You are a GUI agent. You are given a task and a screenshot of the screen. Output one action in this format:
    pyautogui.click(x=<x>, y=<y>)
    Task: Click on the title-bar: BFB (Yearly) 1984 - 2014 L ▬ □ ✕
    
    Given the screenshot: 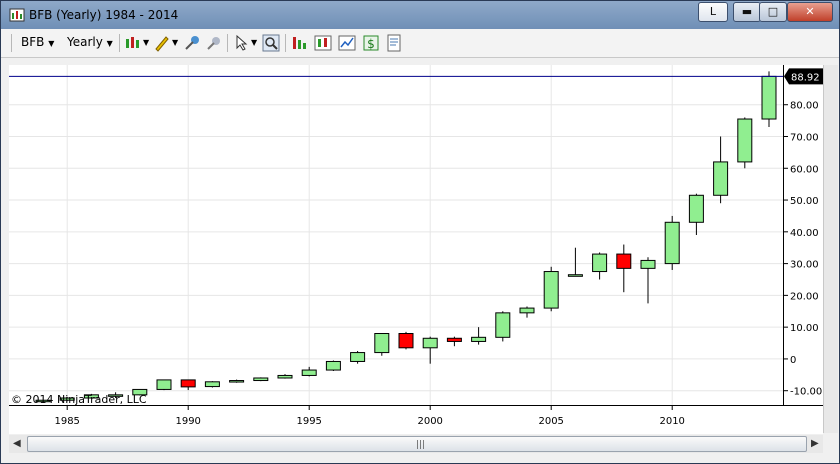 What is the action you would take?
    pyautogui.click(x=420, y=15)
    